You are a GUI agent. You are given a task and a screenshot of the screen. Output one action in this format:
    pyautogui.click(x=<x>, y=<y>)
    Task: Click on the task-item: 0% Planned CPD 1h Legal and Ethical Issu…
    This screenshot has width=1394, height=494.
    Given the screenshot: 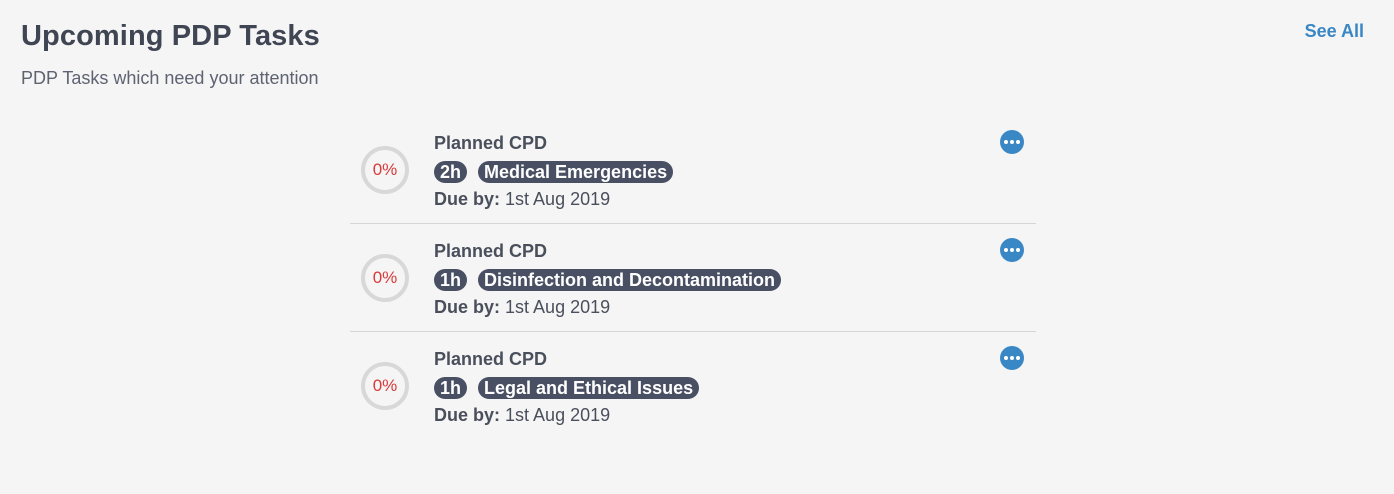 What is the action you would take?
    pyautogui.click(x=693, y=386)
    